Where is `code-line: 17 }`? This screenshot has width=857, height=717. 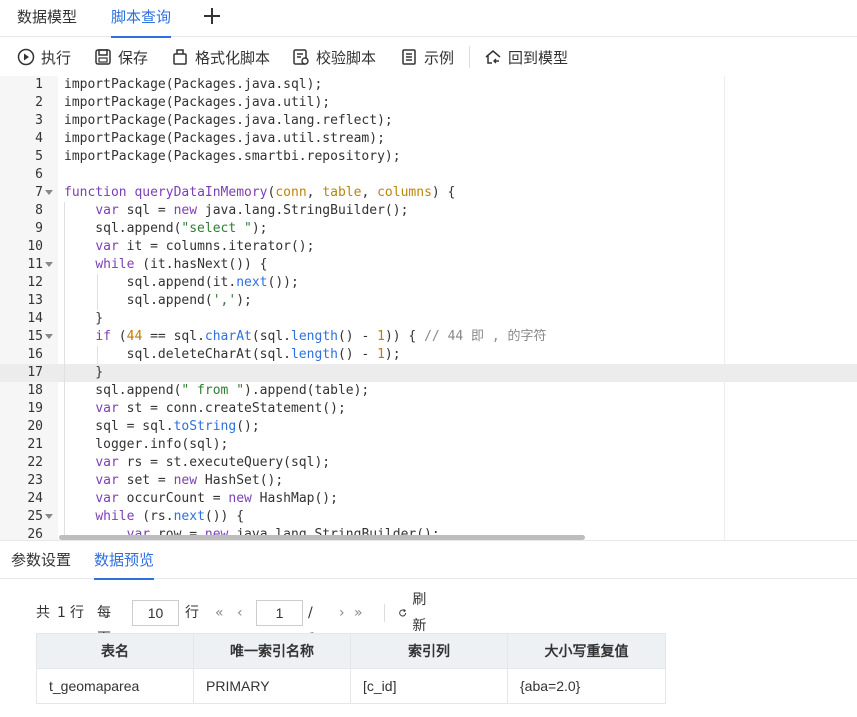 code-line: 17 } is located at coordinates (428, 373).